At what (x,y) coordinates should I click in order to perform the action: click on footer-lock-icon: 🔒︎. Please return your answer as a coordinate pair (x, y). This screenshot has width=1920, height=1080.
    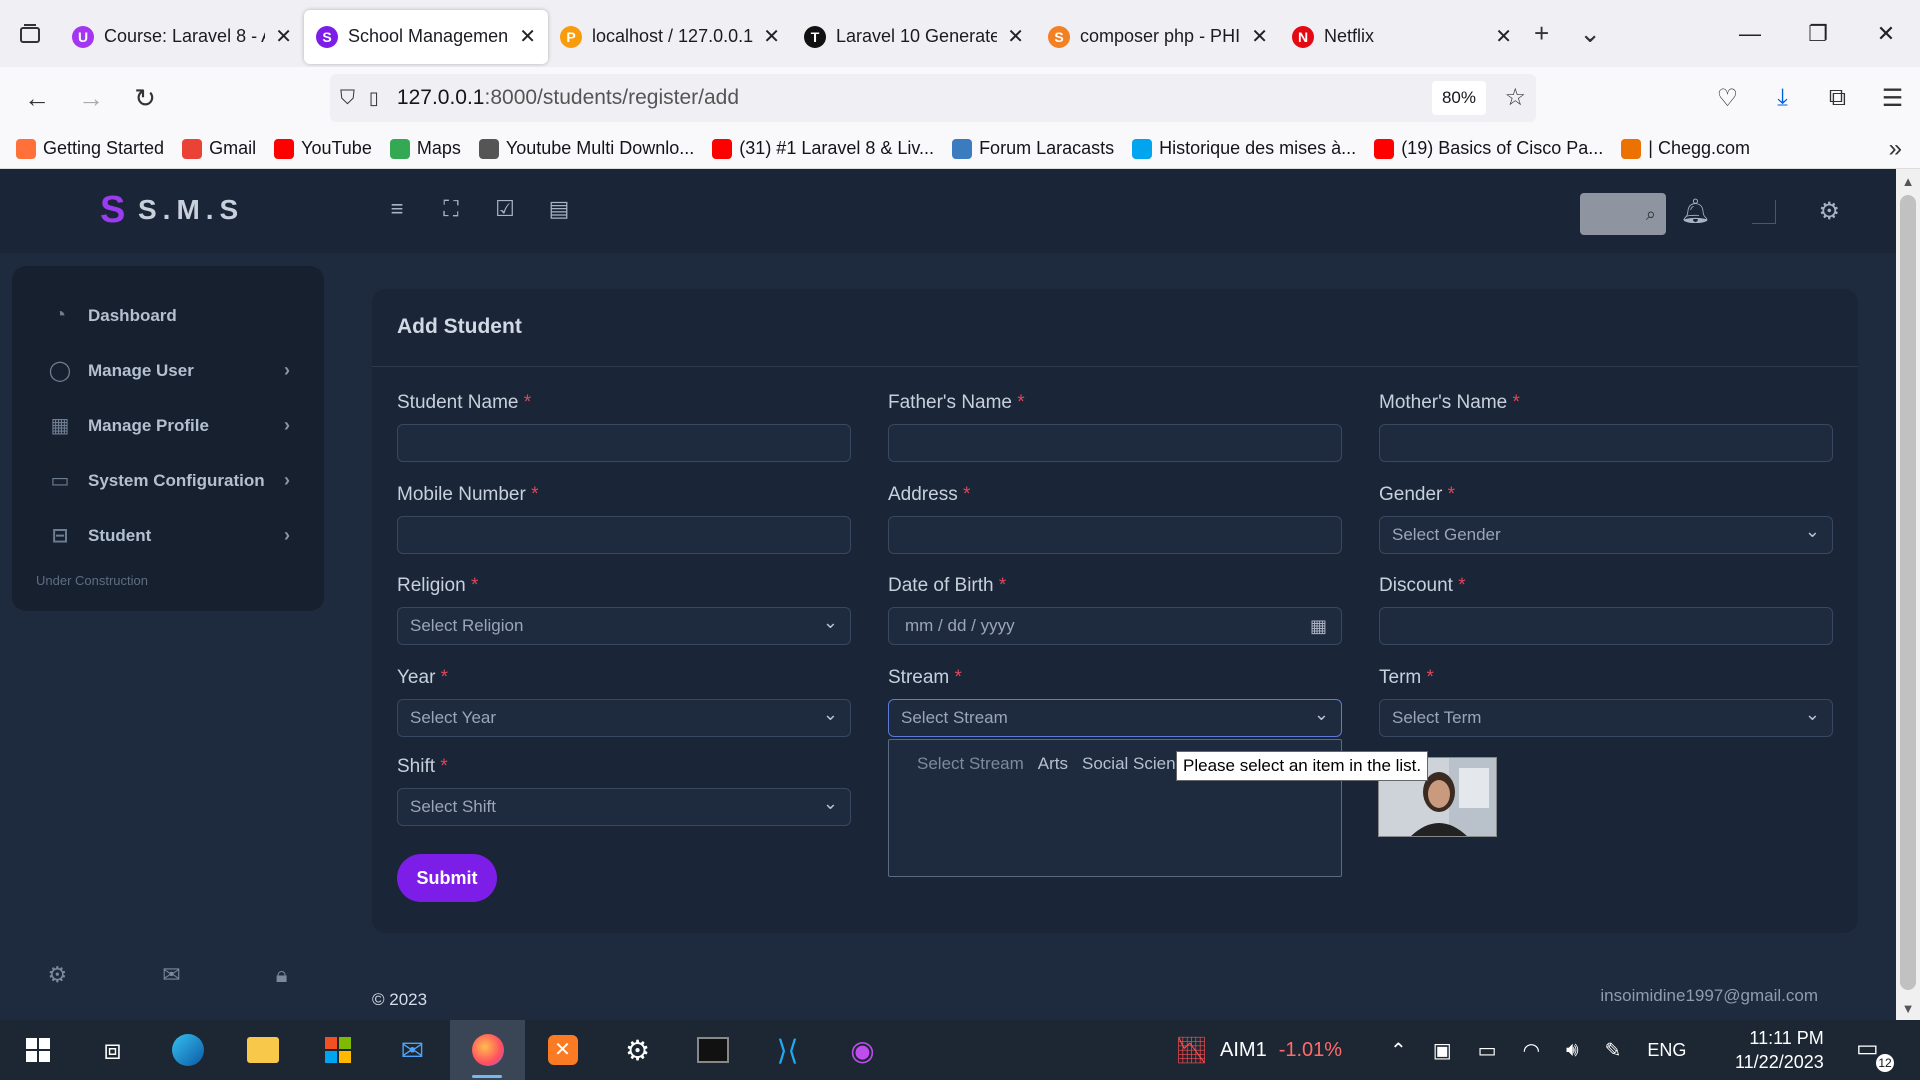
    Looking at the image, I should click on (282, 975).